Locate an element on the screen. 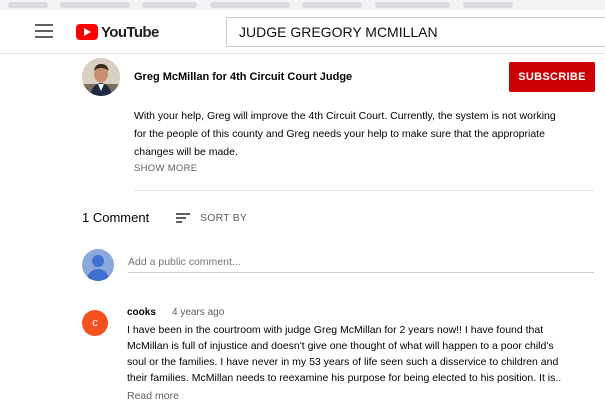  read-more-button: Read more is located at coordinates (153, 396).